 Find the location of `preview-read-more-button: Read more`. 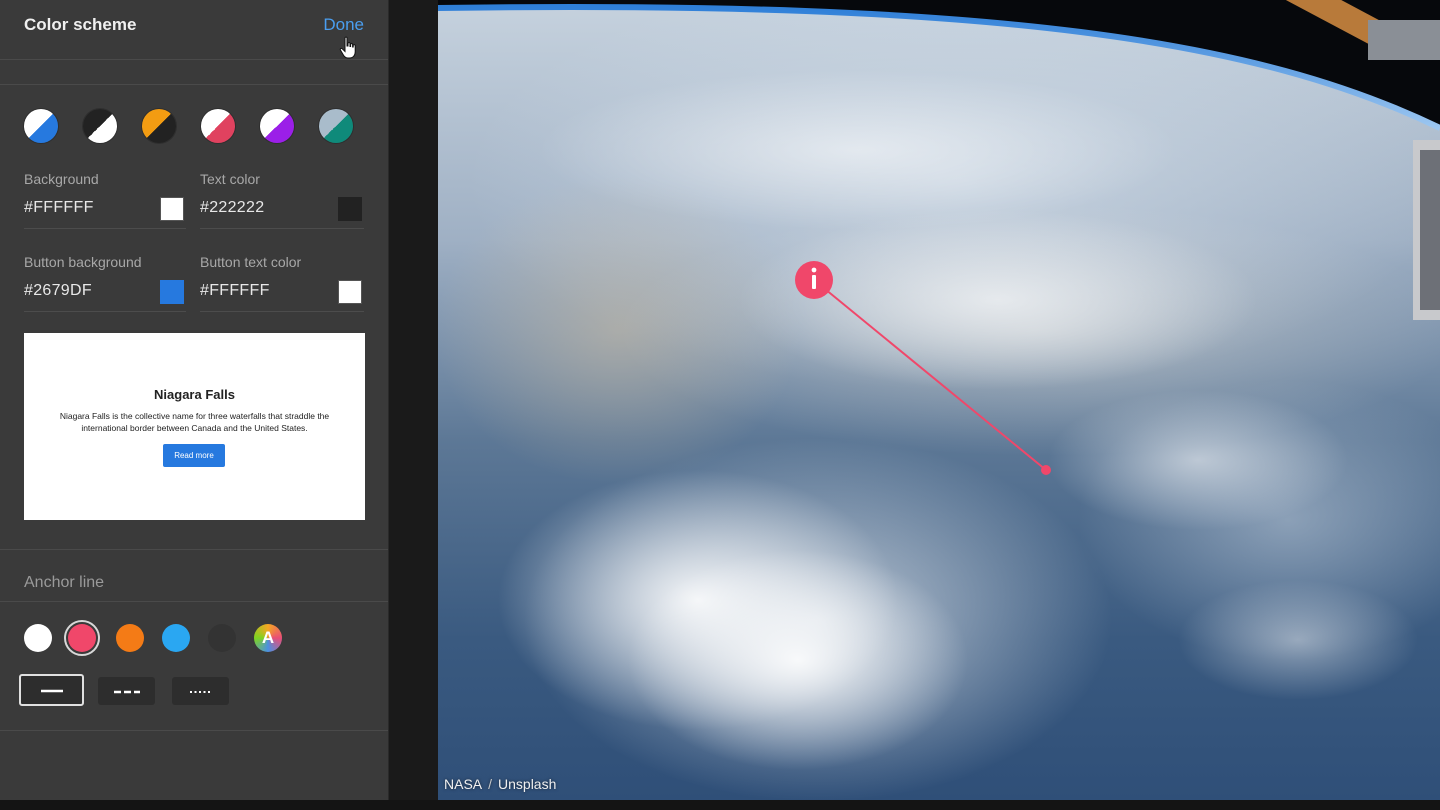

preview-read-more-button: Read more is located at coordinates (194, 455).